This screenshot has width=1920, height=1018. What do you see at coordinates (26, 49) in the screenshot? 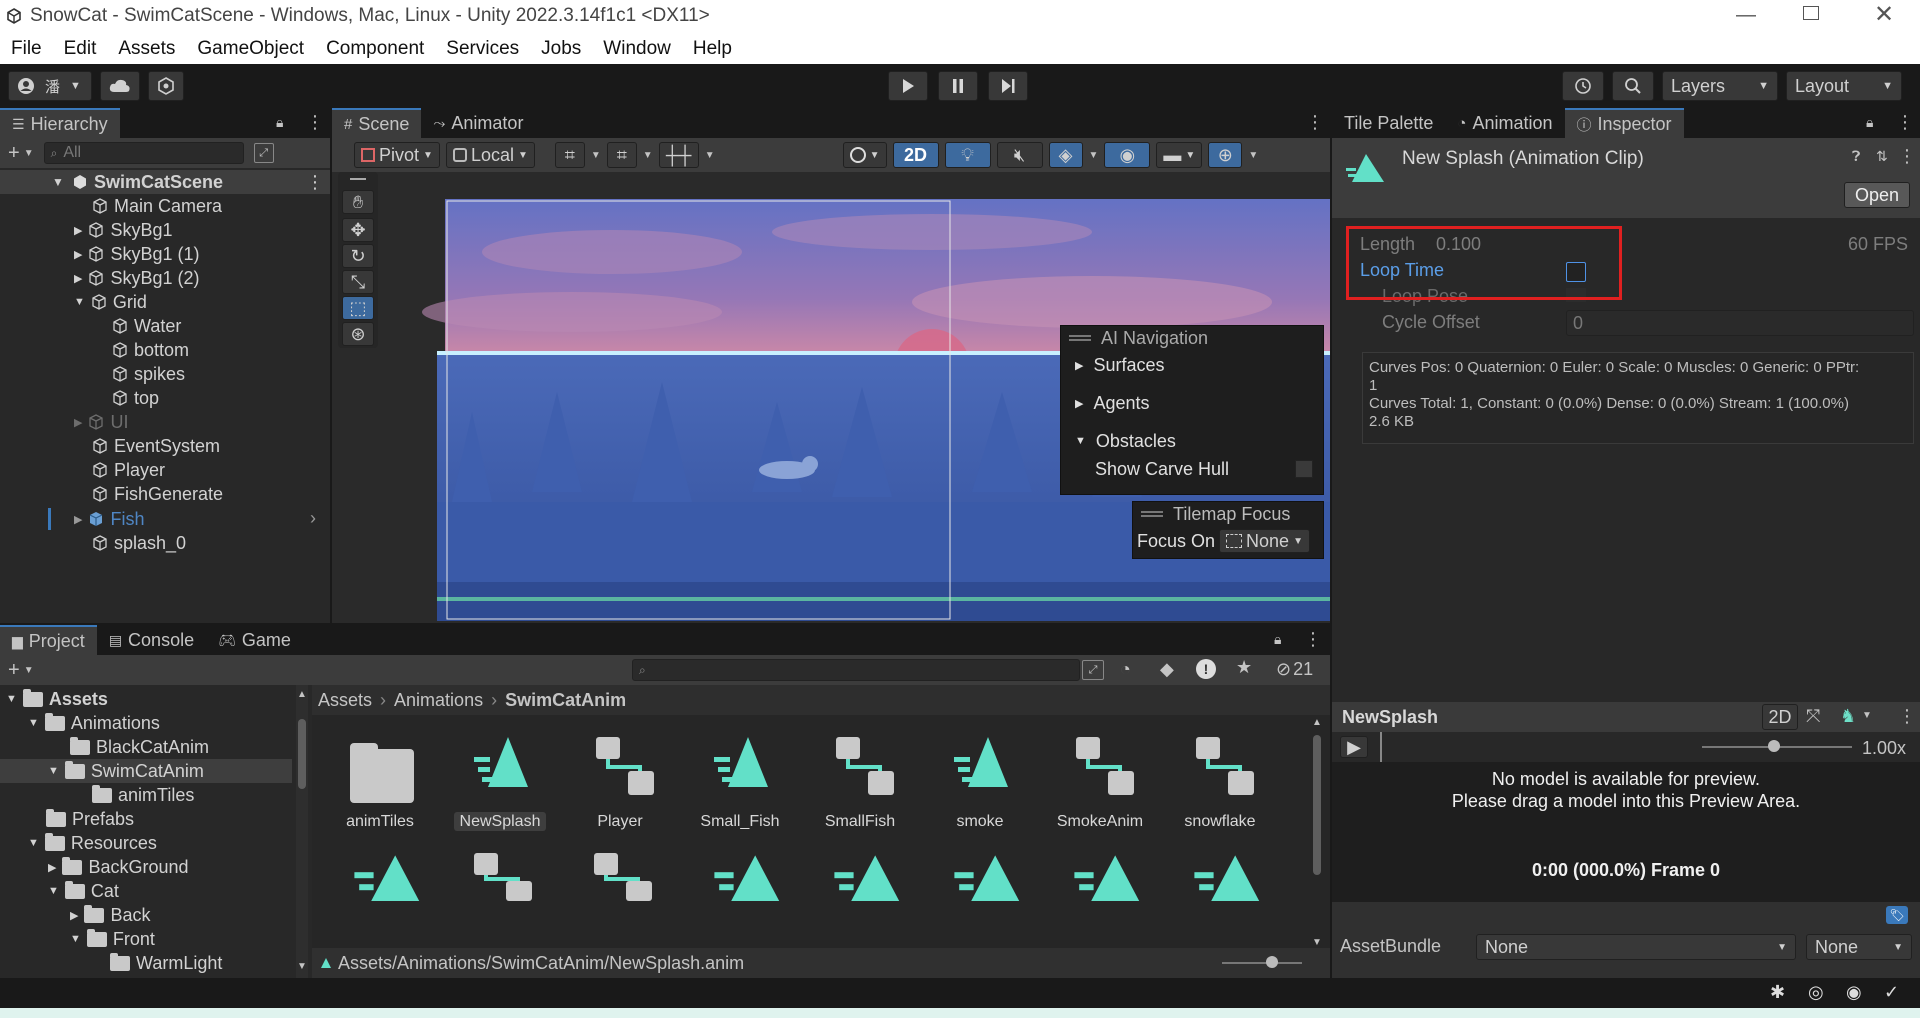
I see `menu-file: File` at bounding box center [26, 49].